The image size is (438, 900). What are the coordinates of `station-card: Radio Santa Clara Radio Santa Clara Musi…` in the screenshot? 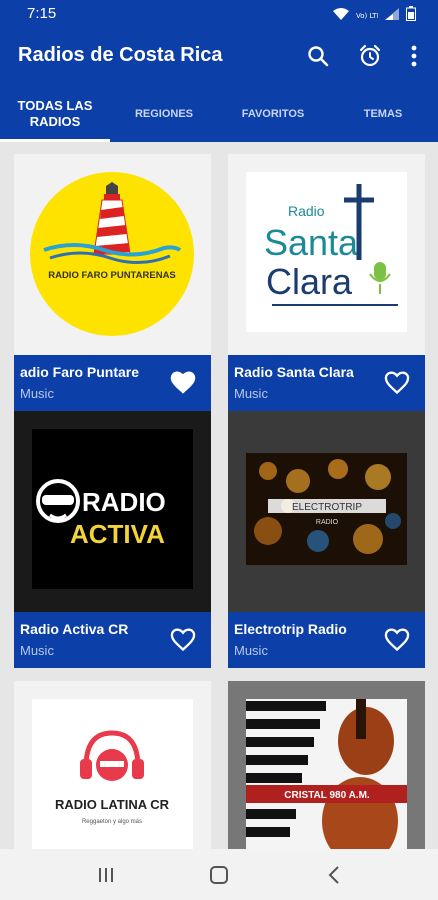 It's located at (326, 282).